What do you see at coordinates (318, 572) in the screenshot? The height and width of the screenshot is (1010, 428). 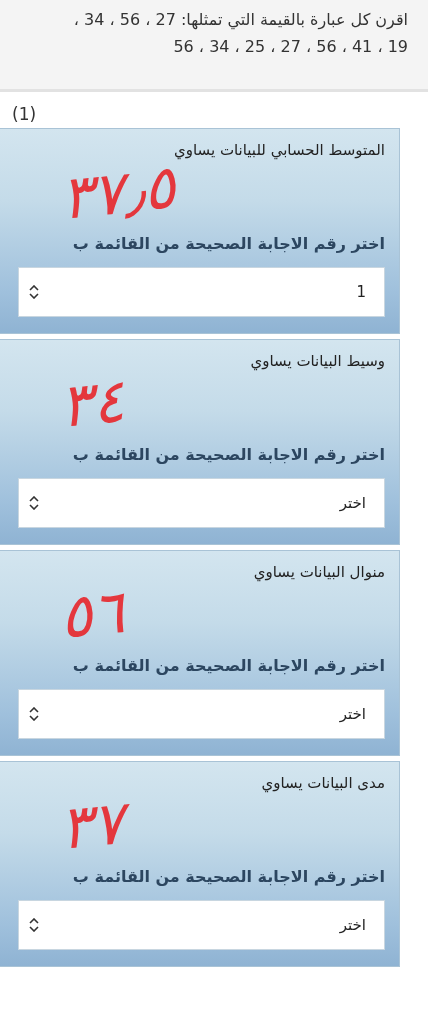 I see `question-prompt: منوال البيانات يساوي` at bounding box center [318, 572].